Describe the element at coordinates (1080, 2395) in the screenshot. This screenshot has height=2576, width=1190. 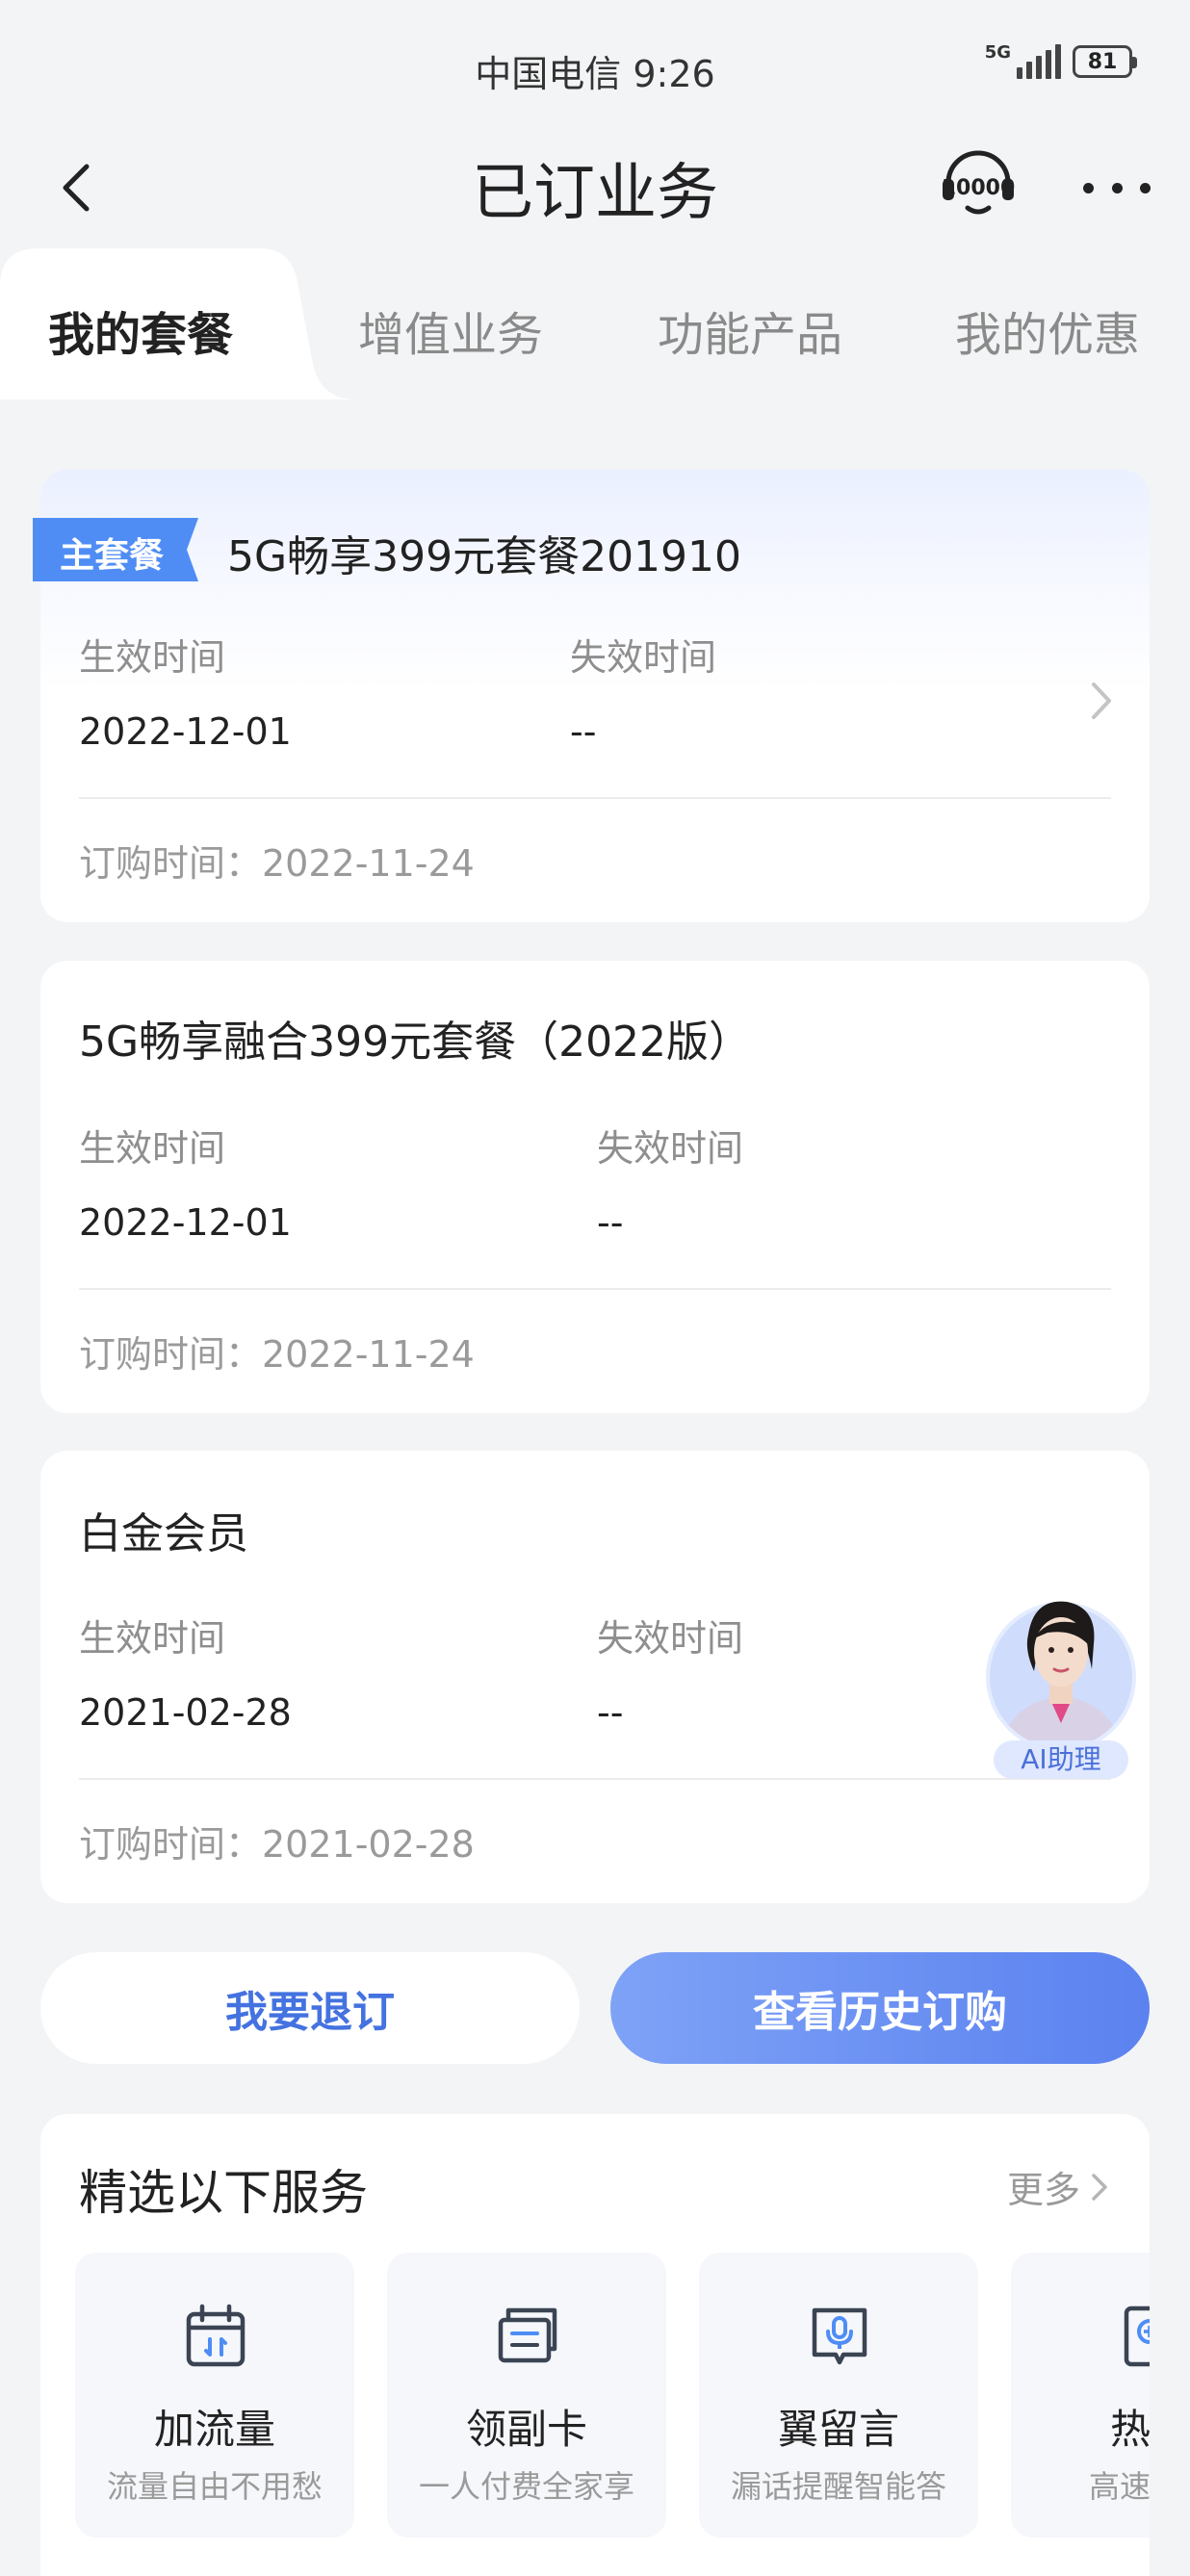
I see `service-item-hot-products: 热销 高速稳定` at that location.